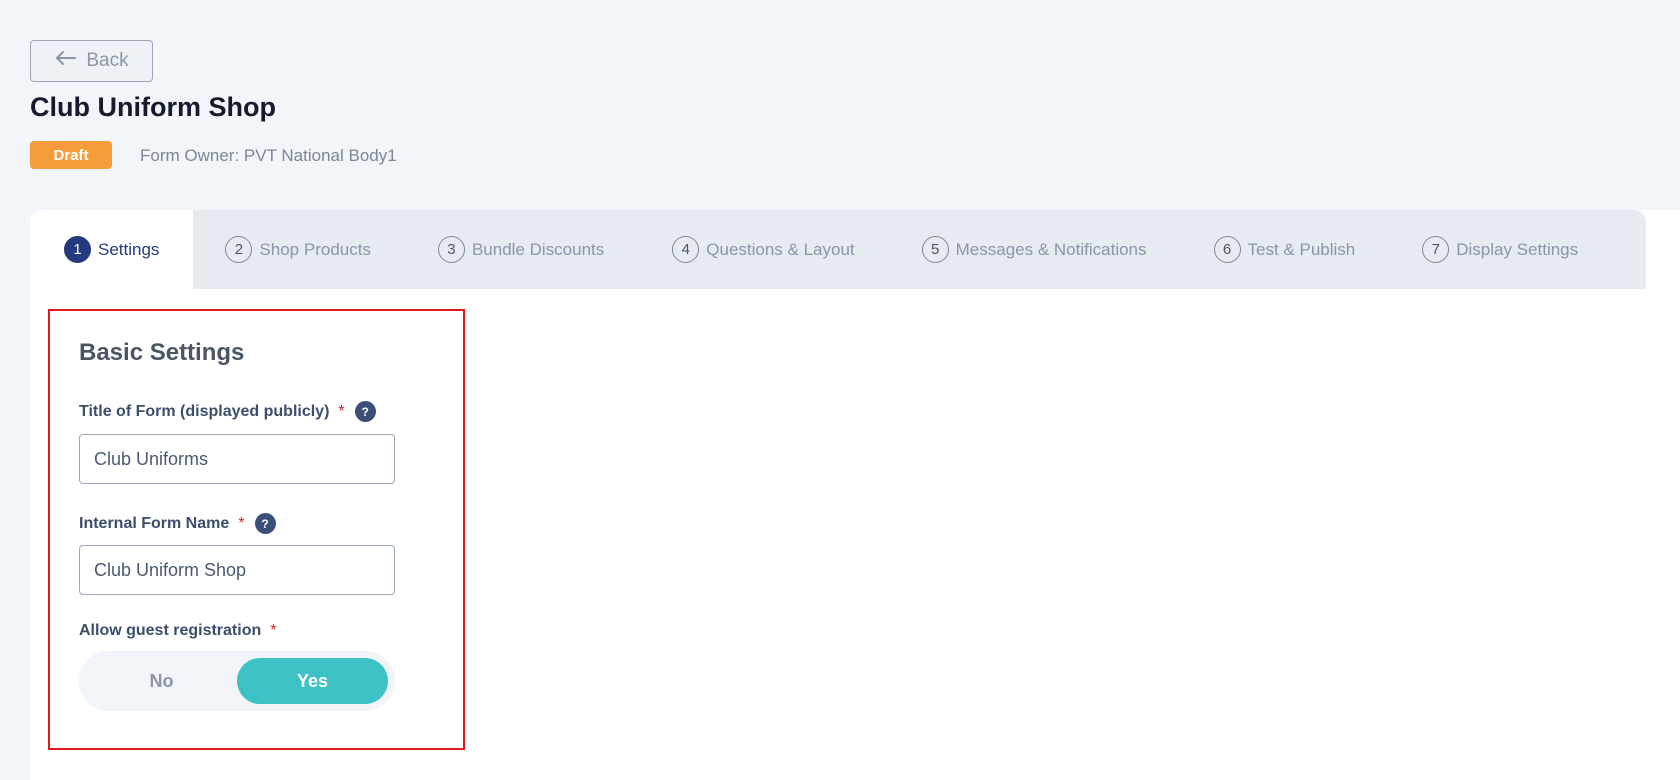  Describe the element at coordinates (154, 523) in the screenshot. I see `internal-name-label-text: Internal Form Name` at that location.